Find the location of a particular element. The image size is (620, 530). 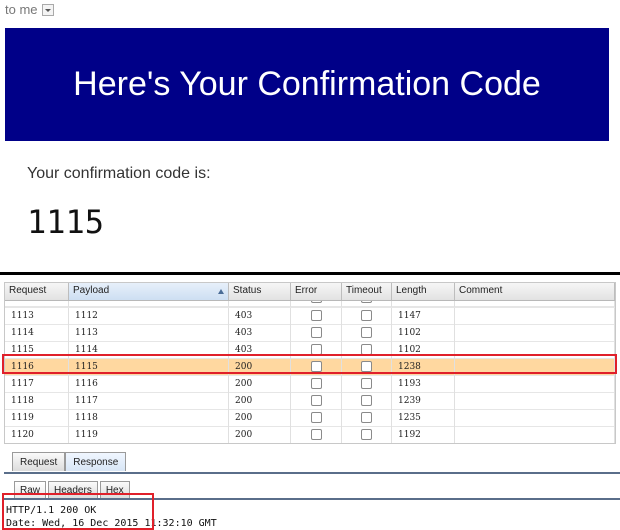

col-payload-label: Payload is located at coordinates (91, 290).